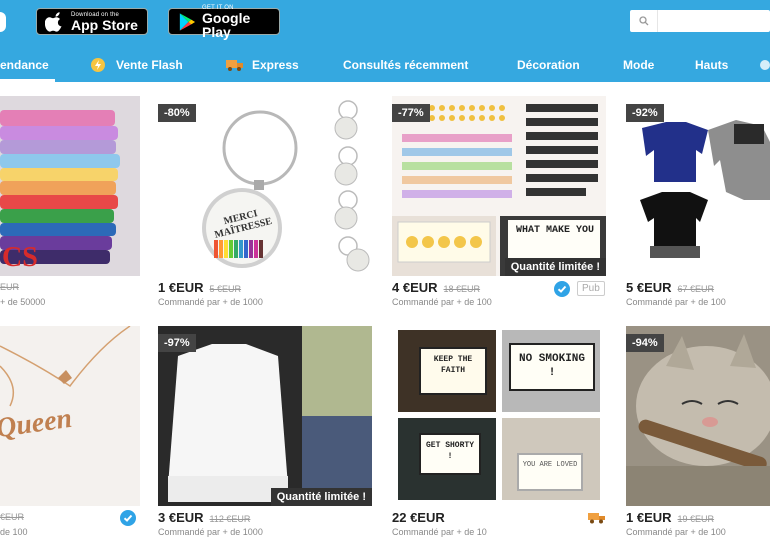  I want to click on price-row: 1 €EUR 19 €EUR, so click(670, 517).